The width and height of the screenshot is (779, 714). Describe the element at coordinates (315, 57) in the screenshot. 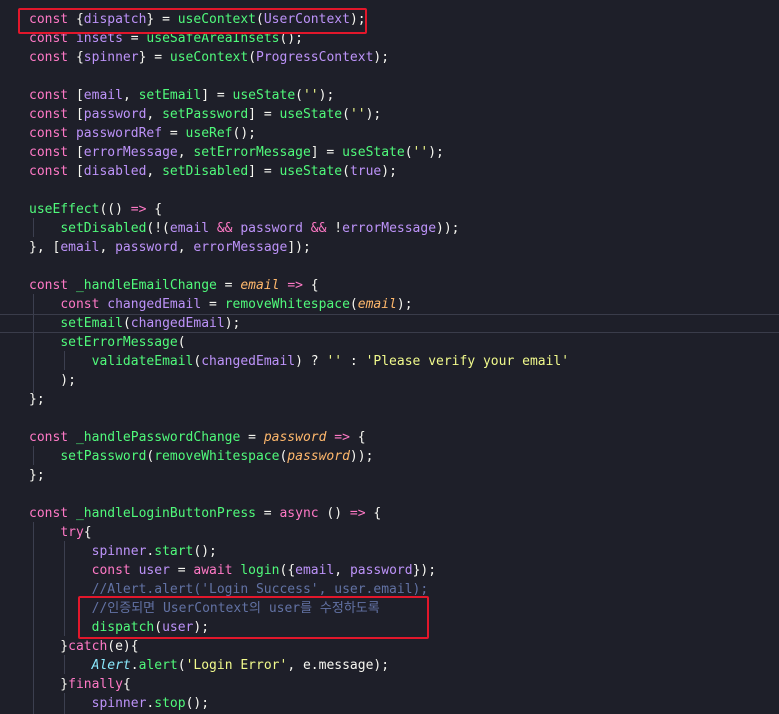

I see `code-token: ProgressContext` at that location.